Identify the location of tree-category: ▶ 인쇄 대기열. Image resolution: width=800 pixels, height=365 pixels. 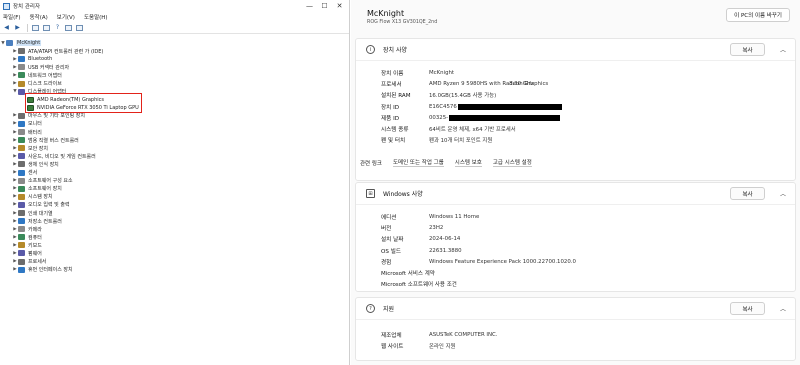
(174, 213).